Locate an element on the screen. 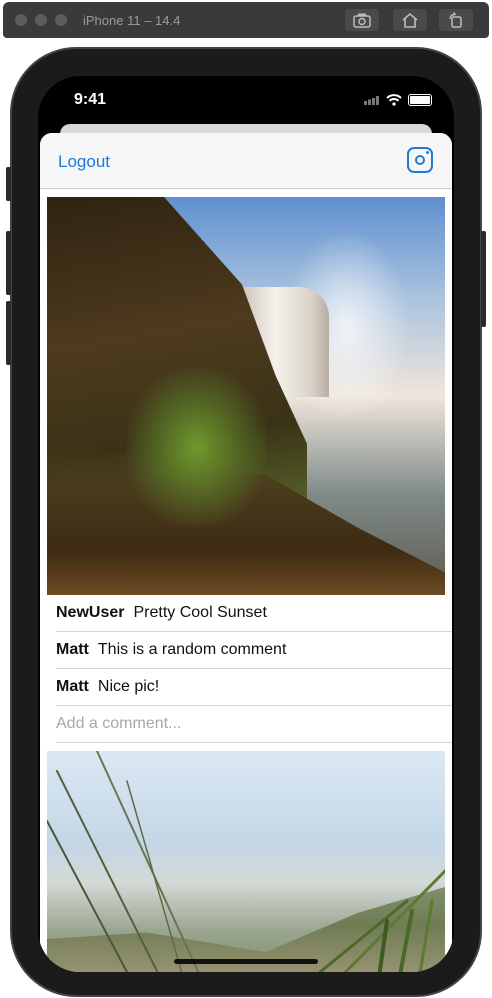 The width and height of the screenshot is (492, 998). home-button is located at coordinates (410, 20).